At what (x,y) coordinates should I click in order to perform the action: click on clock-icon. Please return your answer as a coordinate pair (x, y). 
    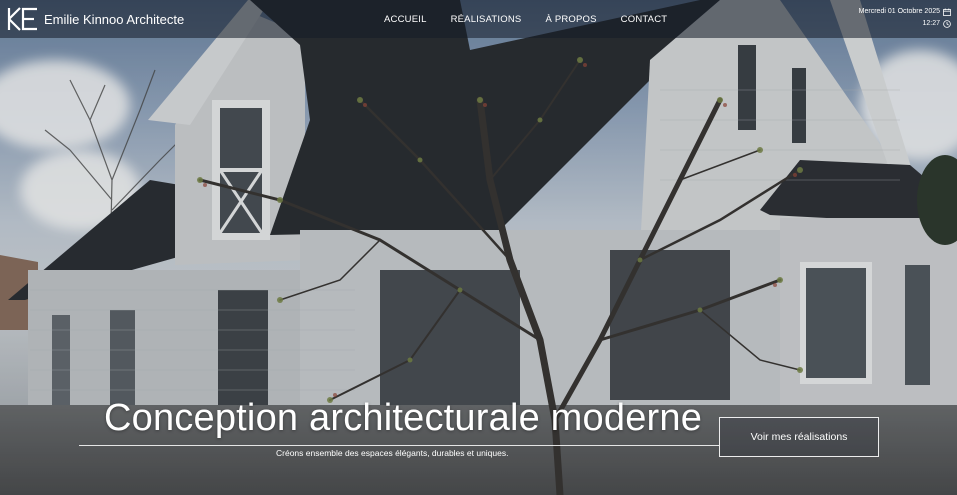
    Looking at the image, I should click on (947, 24).